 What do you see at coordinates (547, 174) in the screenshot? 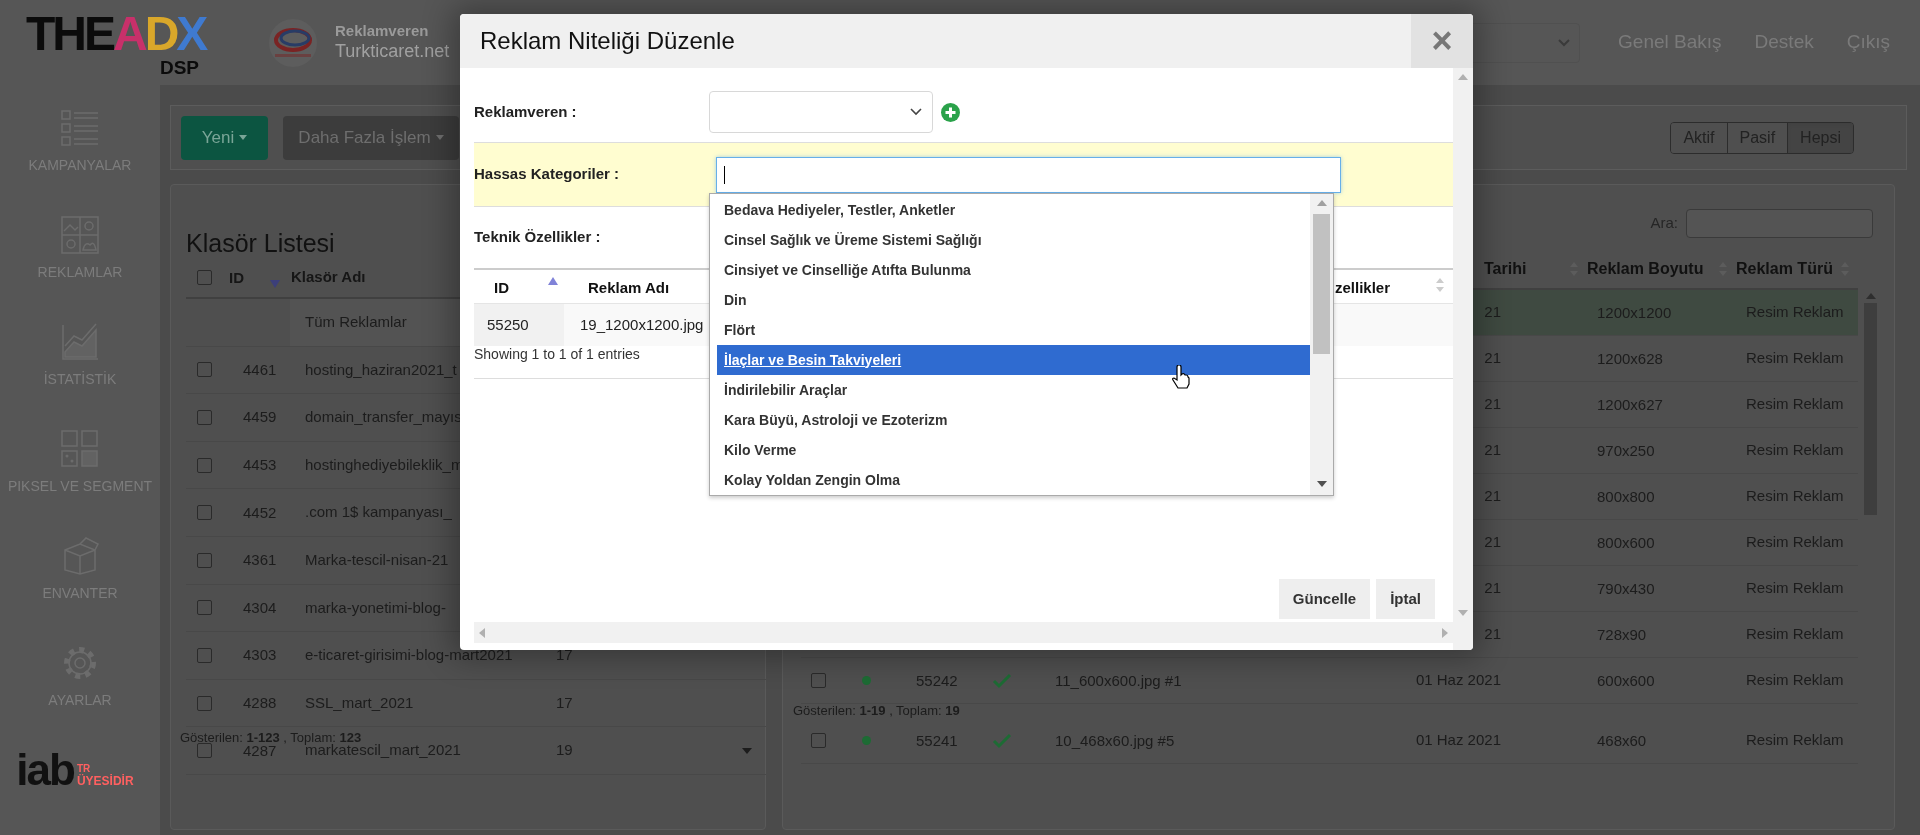
I see `field-label: Hassas Kategoriler :` at bounding box center [547, 174].